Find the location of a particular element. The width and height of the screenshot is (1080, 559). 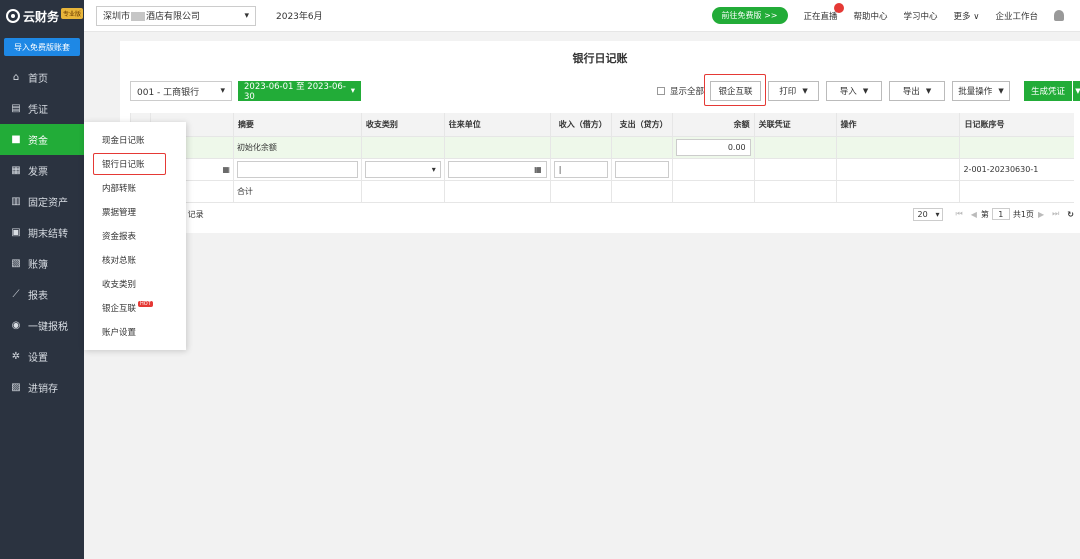

brand-name: 云财务 is located at coordinates (41, 16).